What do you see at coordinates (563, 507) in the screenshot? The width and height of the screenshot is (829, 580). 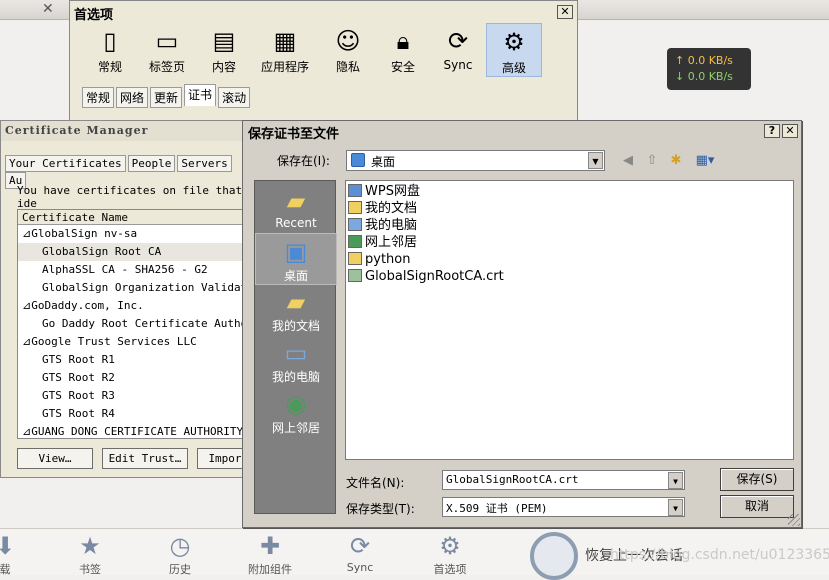 I see `filetype-select: X.509 证书 (PEM) ▼` at bounding box center [563, 507].